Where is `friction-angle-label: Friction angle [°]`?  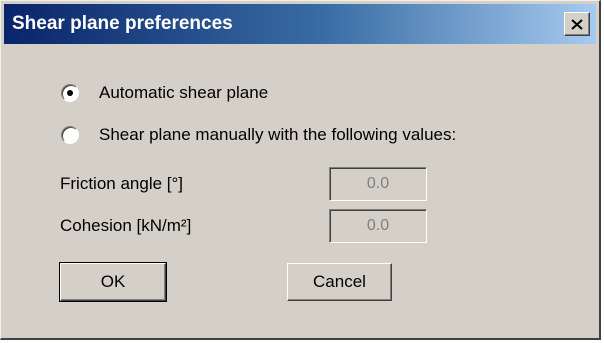
friction-angle-label: Friction angle [°] is located at coordinates (122, 183).